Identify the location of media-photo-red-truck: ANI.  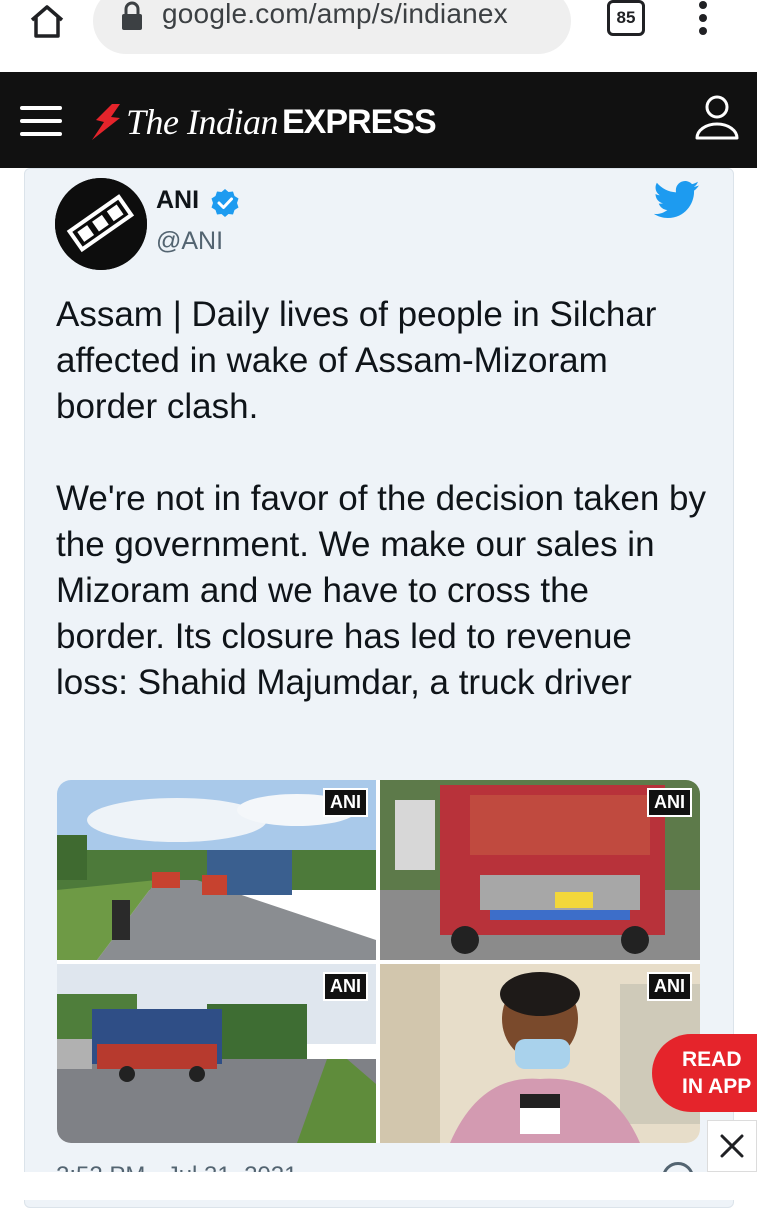
(540, 870).